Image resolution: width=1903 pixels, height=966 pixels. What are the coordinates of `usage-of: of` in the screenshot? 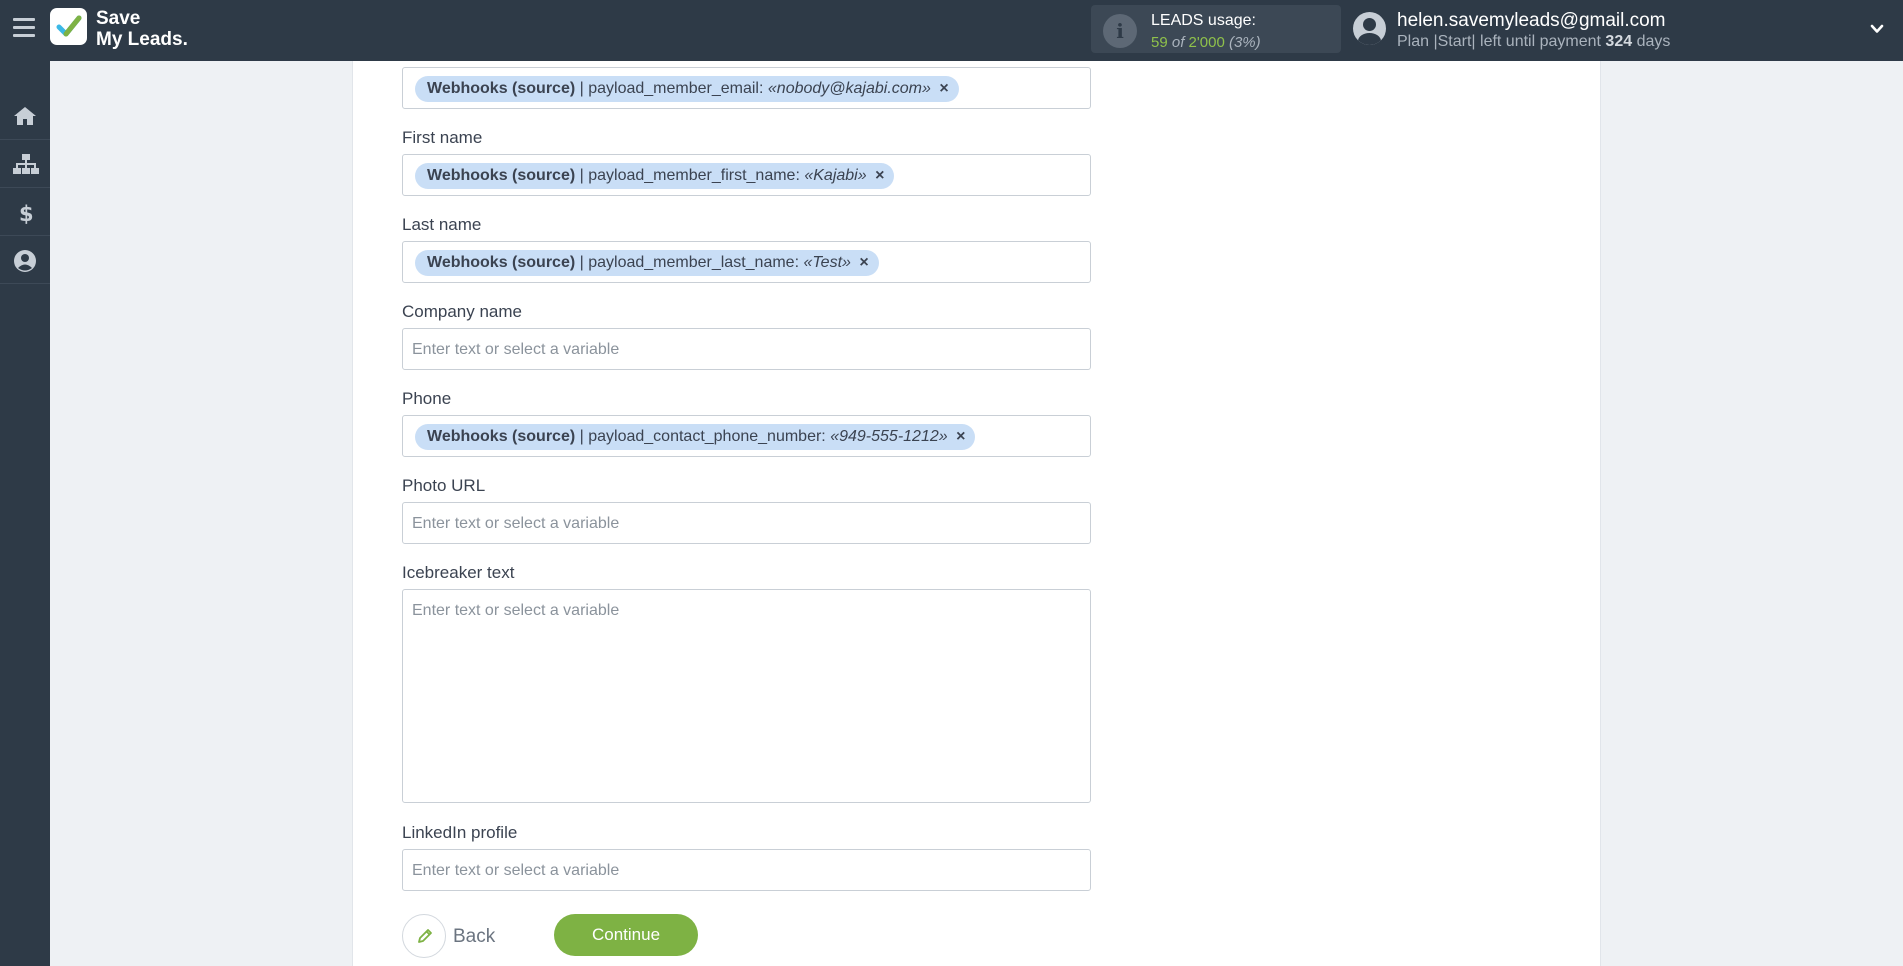 It's located at (1178, 42).